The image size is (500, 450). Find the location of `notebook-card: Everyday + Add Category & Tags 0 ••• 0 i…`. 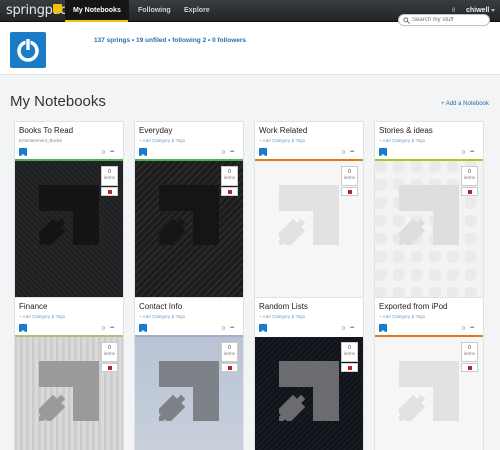

notebook-card: Everyday + Add Category & Tags 0 ••• 0 i… is located at coordinates (189, 212).